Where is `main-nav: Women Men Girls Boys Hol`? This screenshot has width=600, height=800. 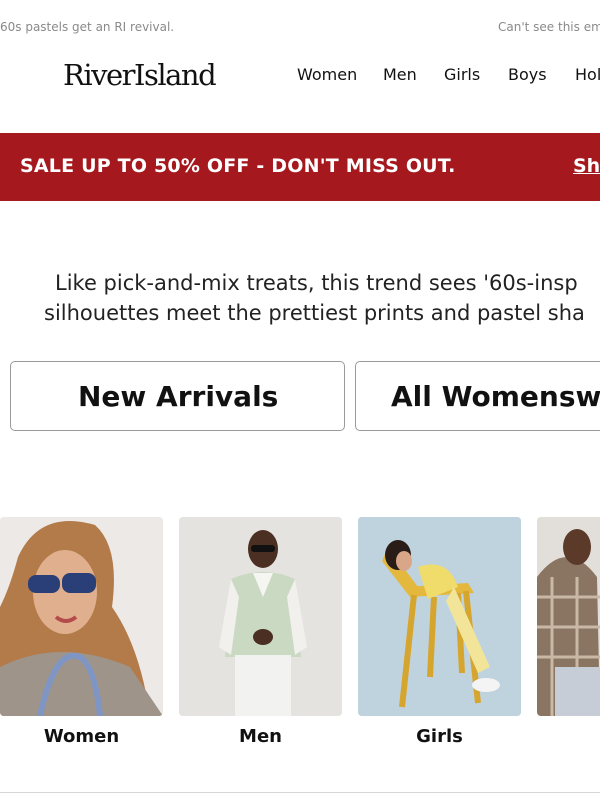
main-nav: Women Men Girls Boys Hol is located at coordinates (300, 76).